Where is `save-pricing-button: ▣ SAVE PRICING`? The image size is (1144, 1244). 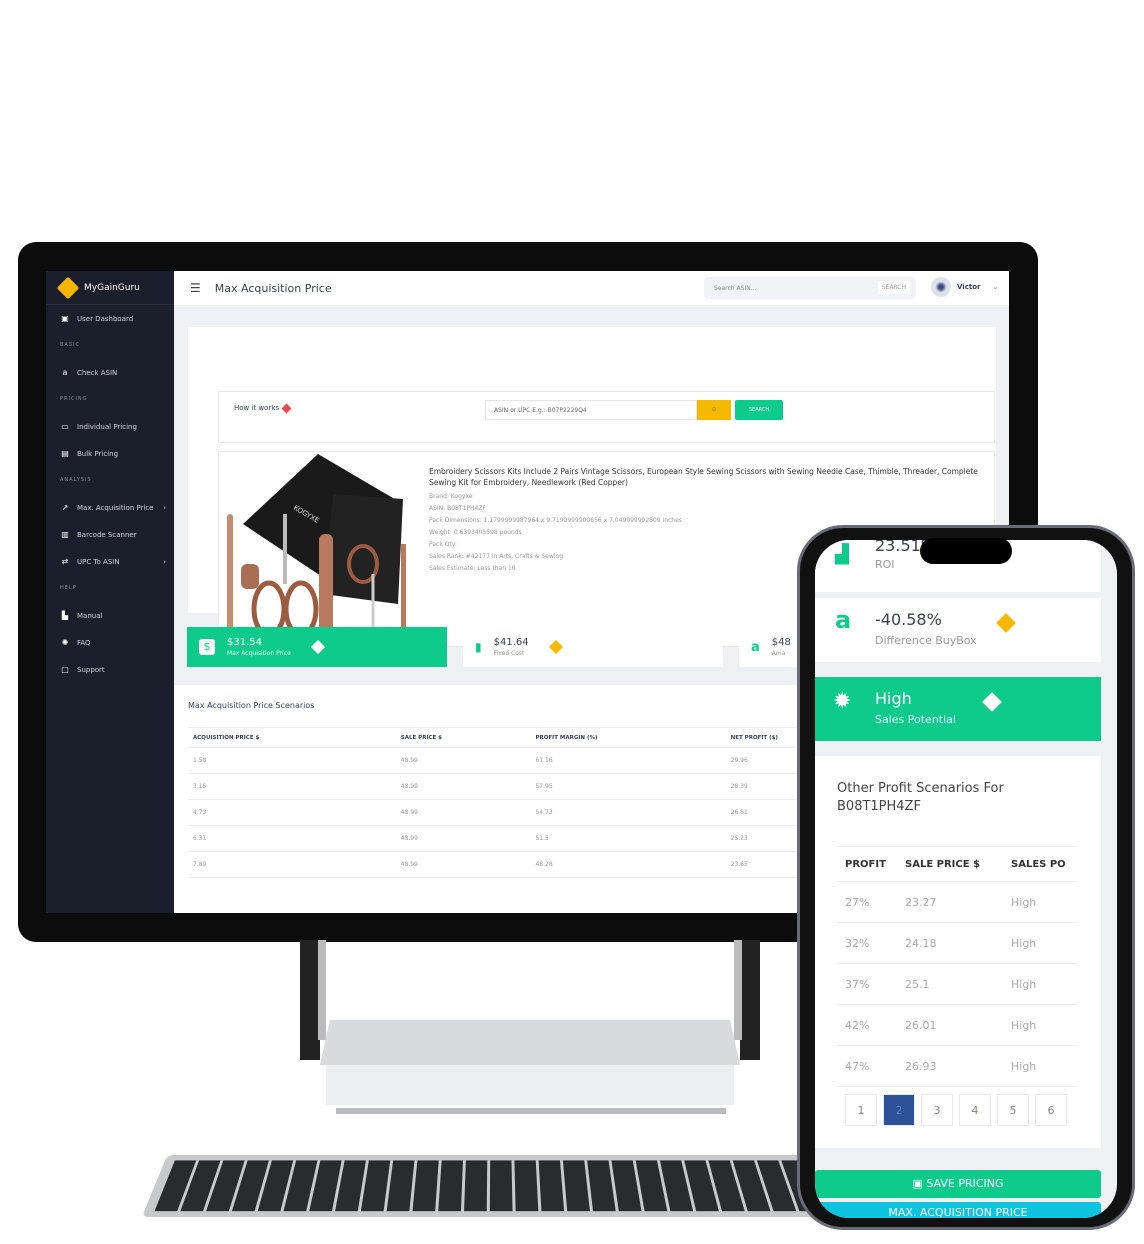 save-pricing-button: ▣ SAVE PRICING is located at coordinates (958, 1184).